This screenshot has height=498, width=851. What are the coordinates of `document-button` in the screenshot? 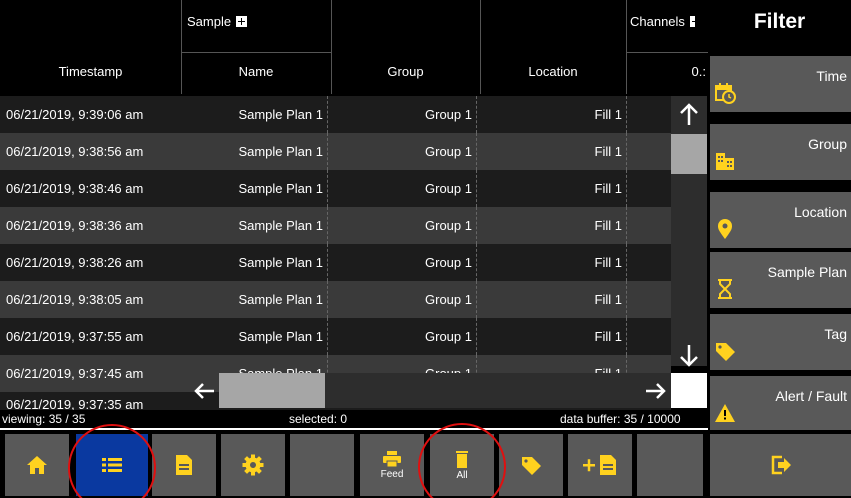 It's located at (184, 465).